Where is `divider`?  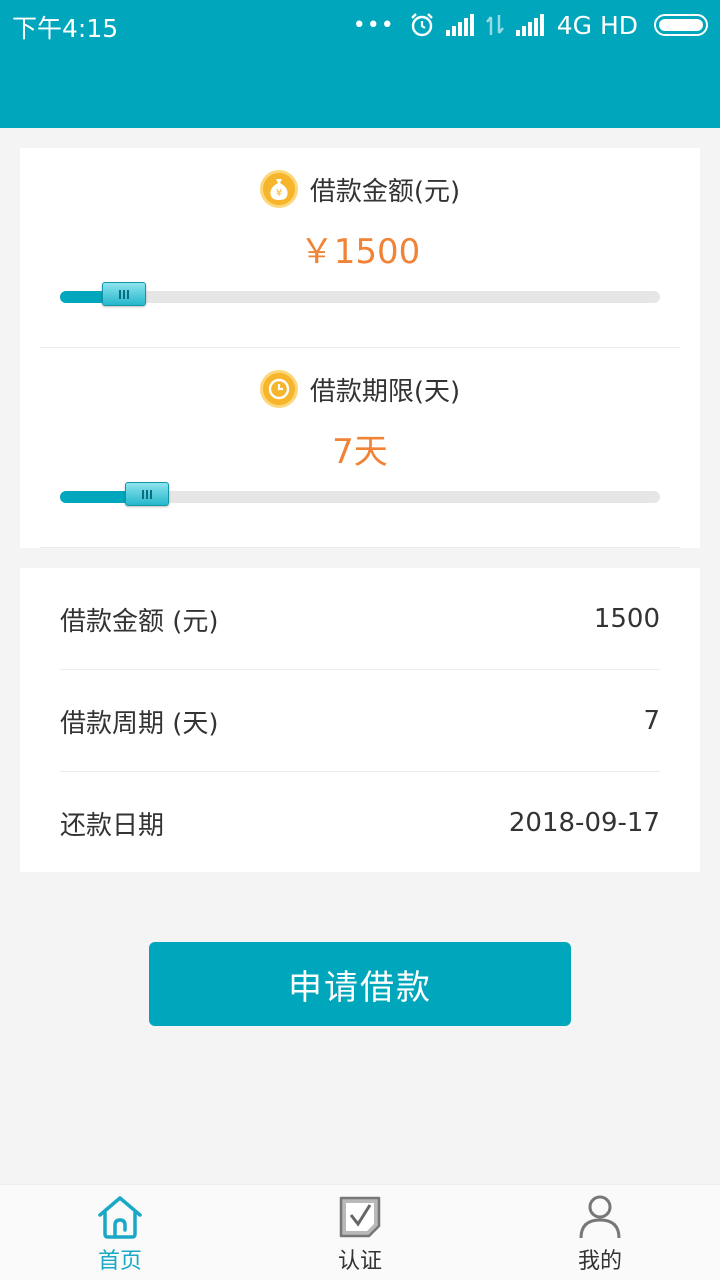 divider is located at coordinates (360, 547).